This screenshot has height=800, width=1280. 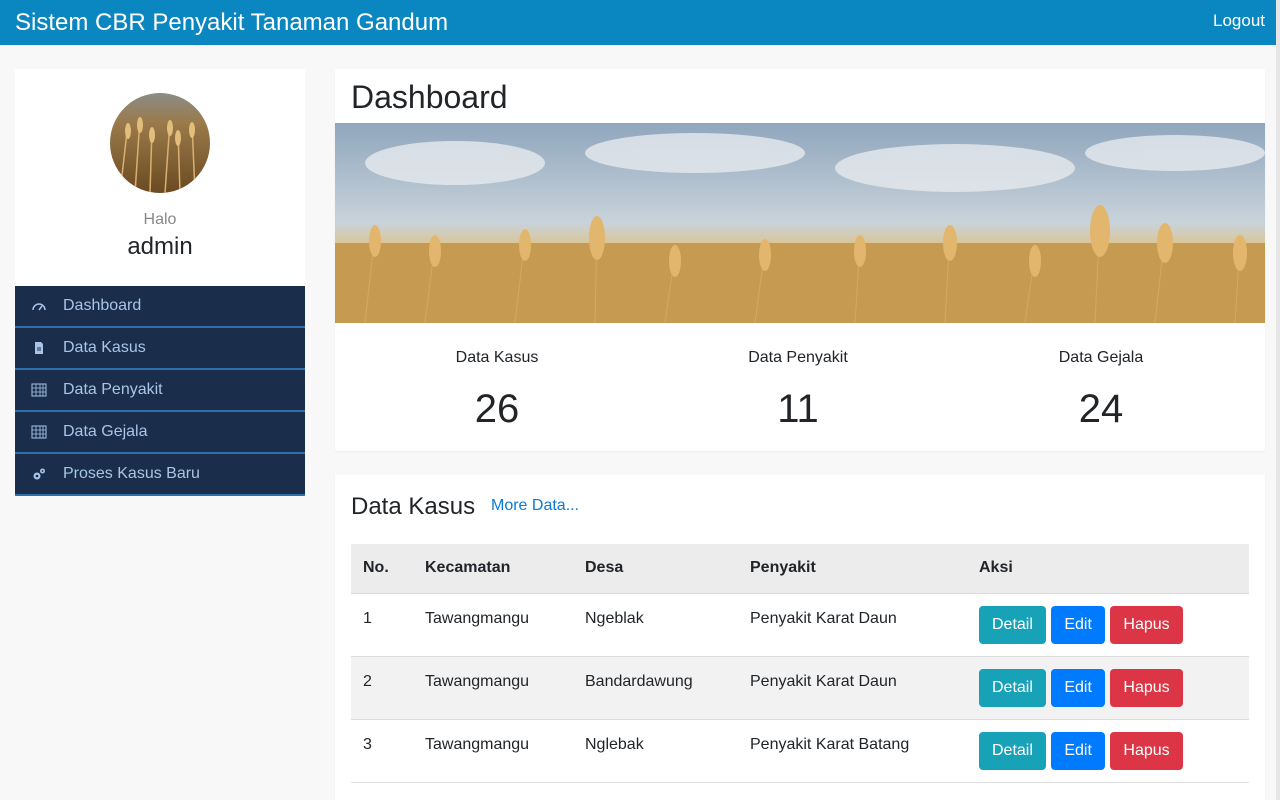 I want to click on page-title: Dashboard, so click(x=429, y=97).